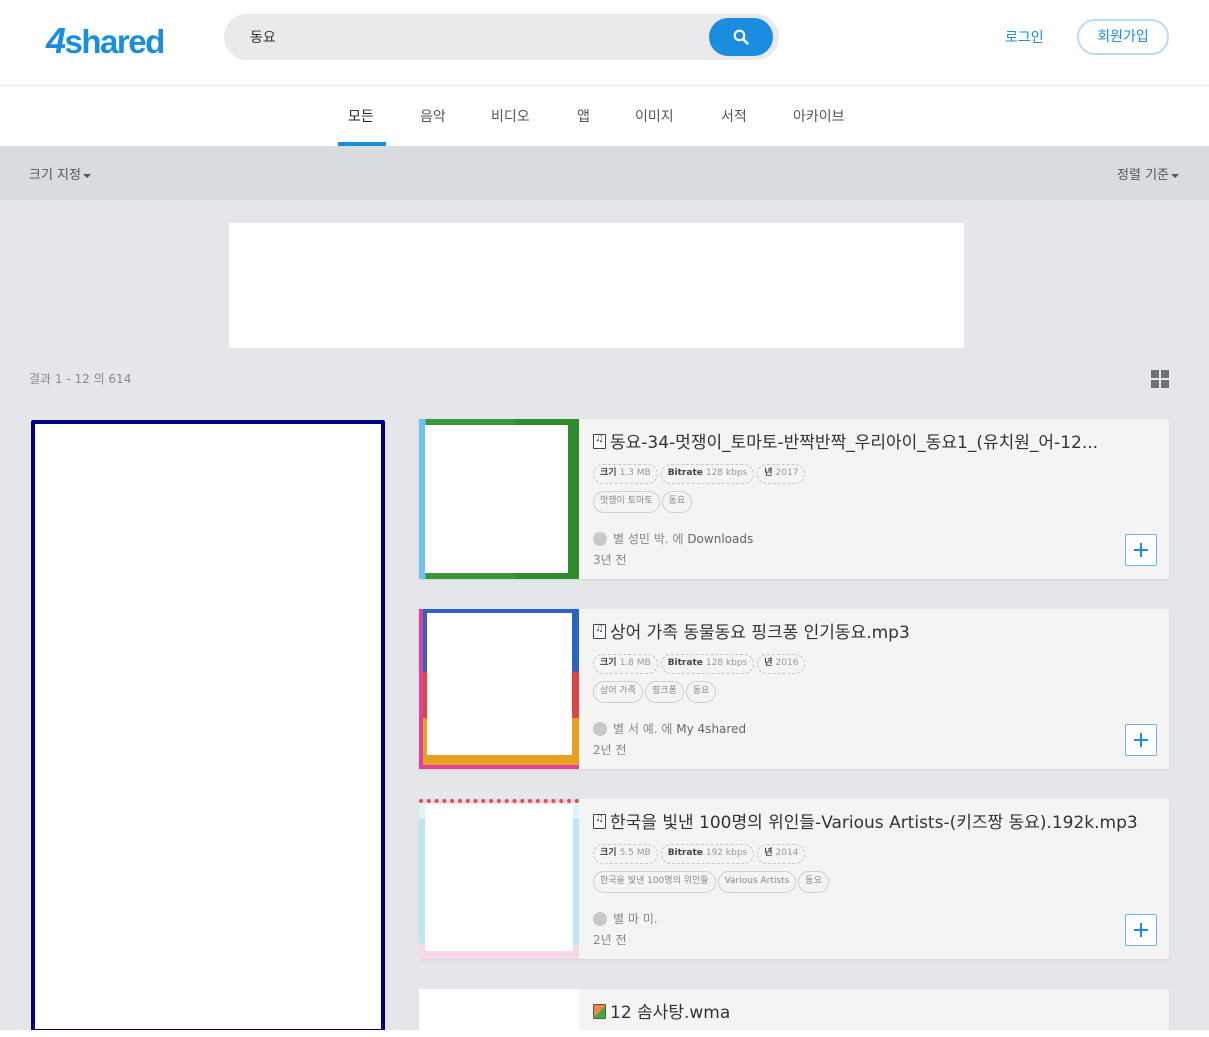 This screenshot has width=1209, height=1037. What do you see at coordinates (596, 285) in the screenshot?
I see `ad-banner` at bounding box center [596, 285].